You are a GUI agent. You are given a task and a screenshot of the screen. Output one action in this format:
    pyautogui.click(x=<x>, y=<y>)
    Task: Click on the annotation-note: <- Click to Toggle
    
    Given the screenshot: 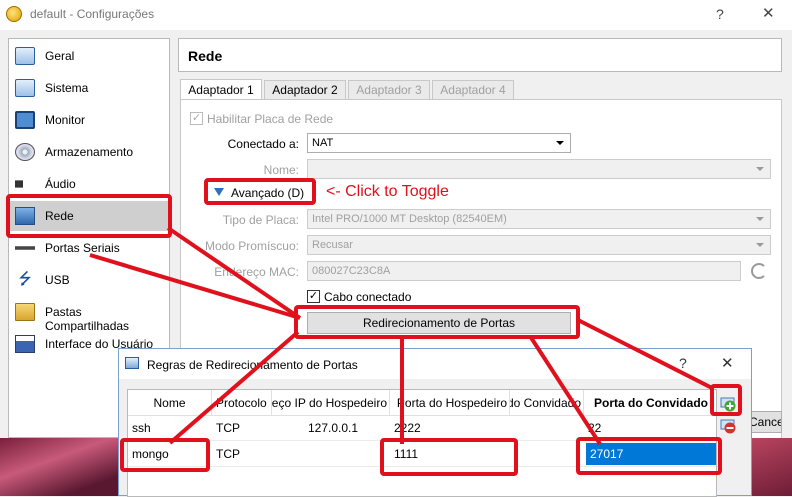 What is the action you would take?
    pyautogui.click(x=387, y=191)
    